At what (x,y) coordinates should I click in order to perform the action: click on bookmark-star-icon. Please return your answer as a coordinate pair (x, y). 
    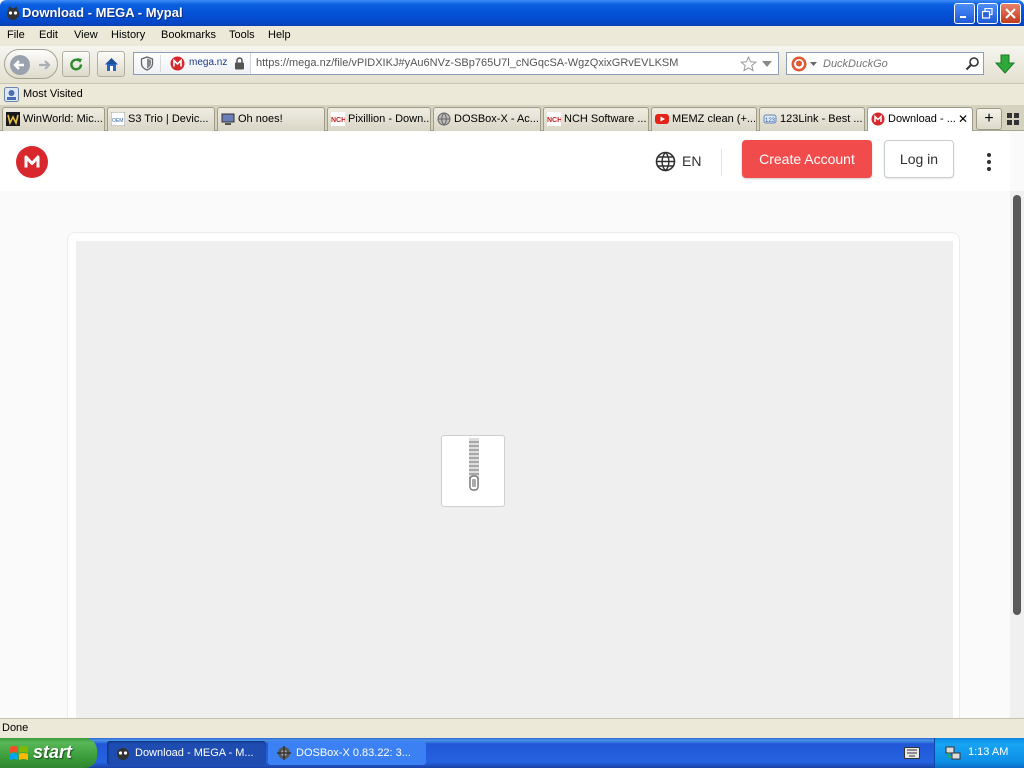
    Looking at the image, I should click on (748, 64).